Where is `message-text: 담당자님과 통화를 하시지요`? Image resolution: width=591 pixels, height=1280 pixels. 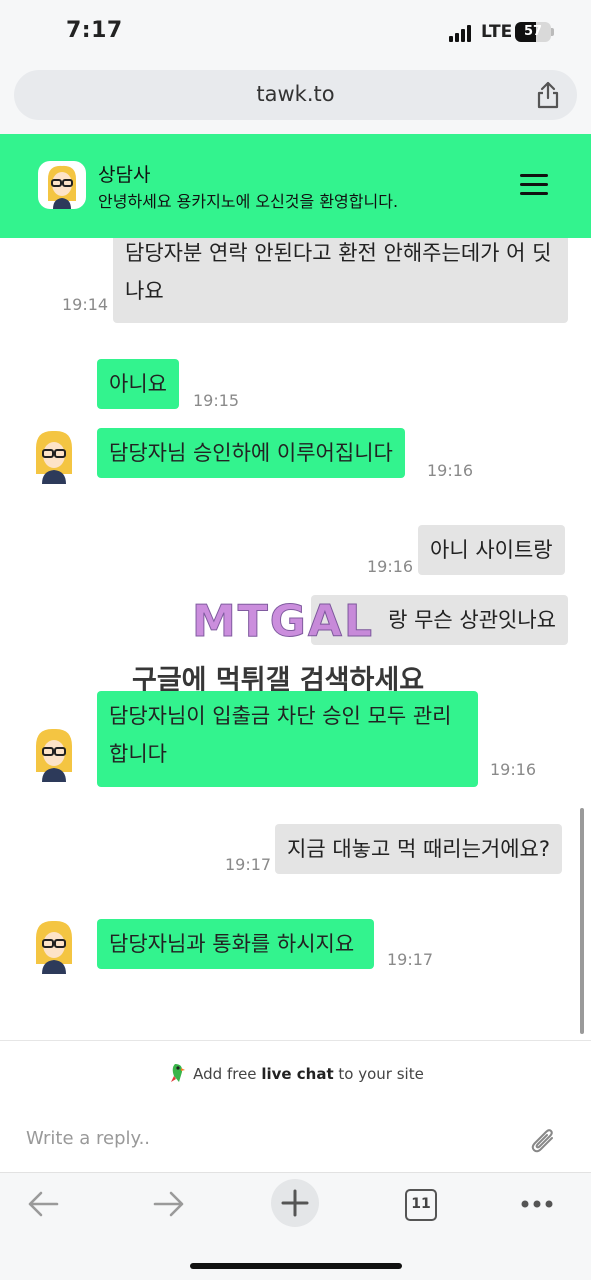 message-text: 담당자님과 통화를 하시지요 is located at coordinates (232, 944).